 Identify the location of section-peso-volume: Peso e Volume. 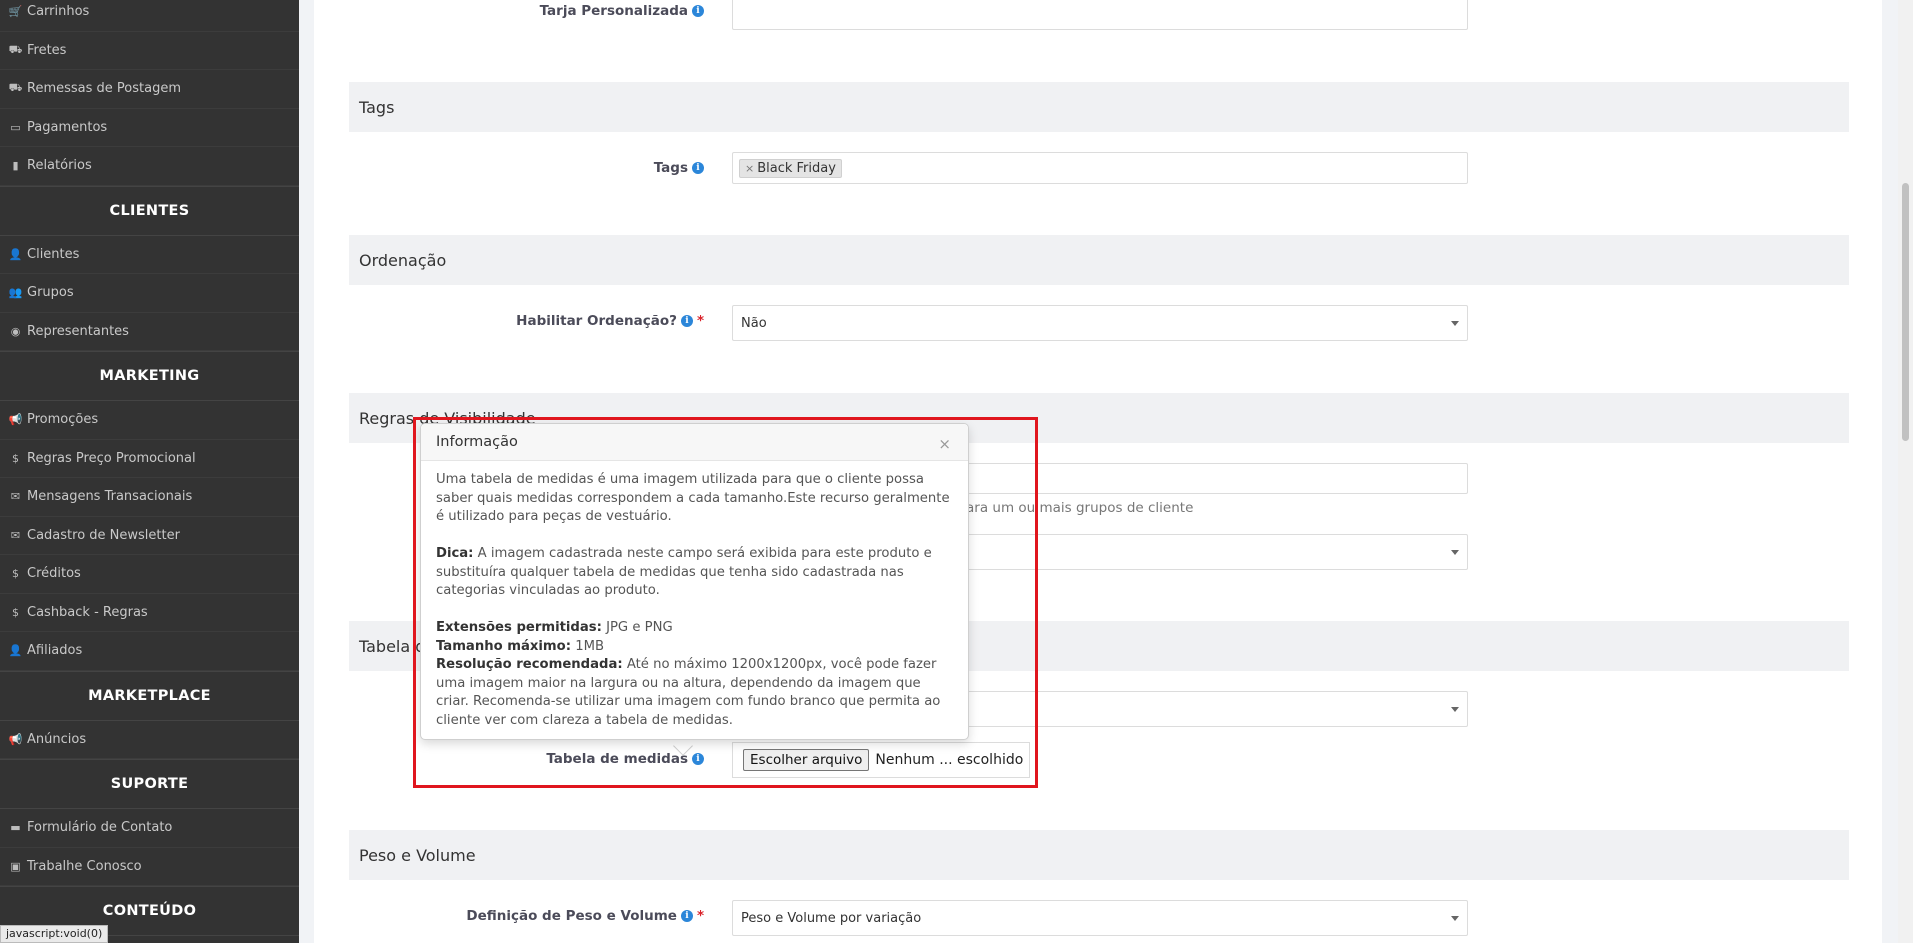
(1099, 855).